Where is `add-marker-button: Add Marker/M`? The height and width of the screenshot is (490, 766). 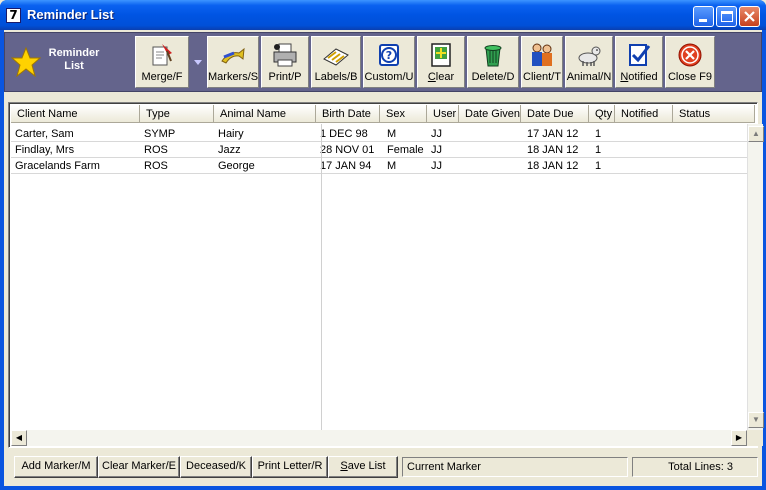
add-marker-button: Add Marker/M is located at coordinates (56, 467).